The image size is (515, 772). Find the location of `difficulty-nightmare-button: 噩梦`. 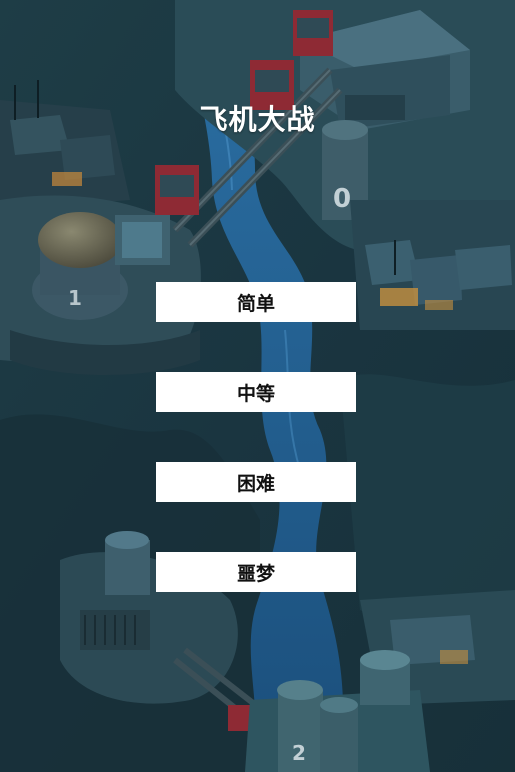

difficulty-nightmare-button: 噩梦 is located at coordinates (256, 572).